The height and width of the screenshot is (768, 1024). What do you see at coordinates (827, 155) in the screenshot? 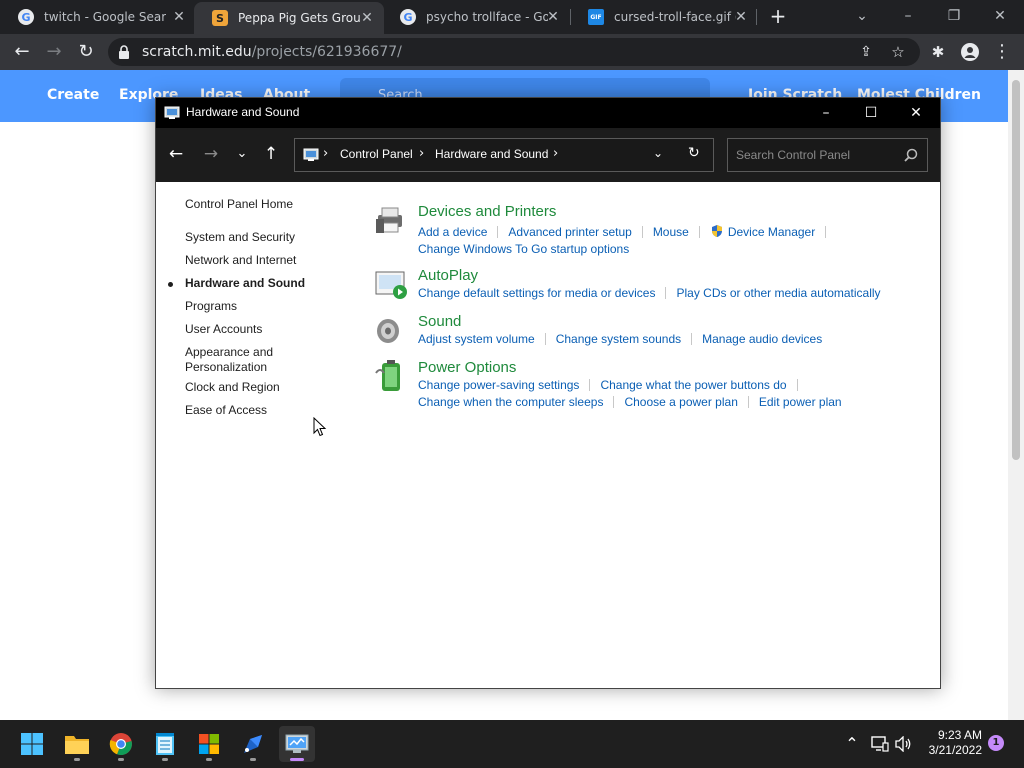
I see `search-control-panel-input: Search Control Panel` at bounding box center [827, 155].